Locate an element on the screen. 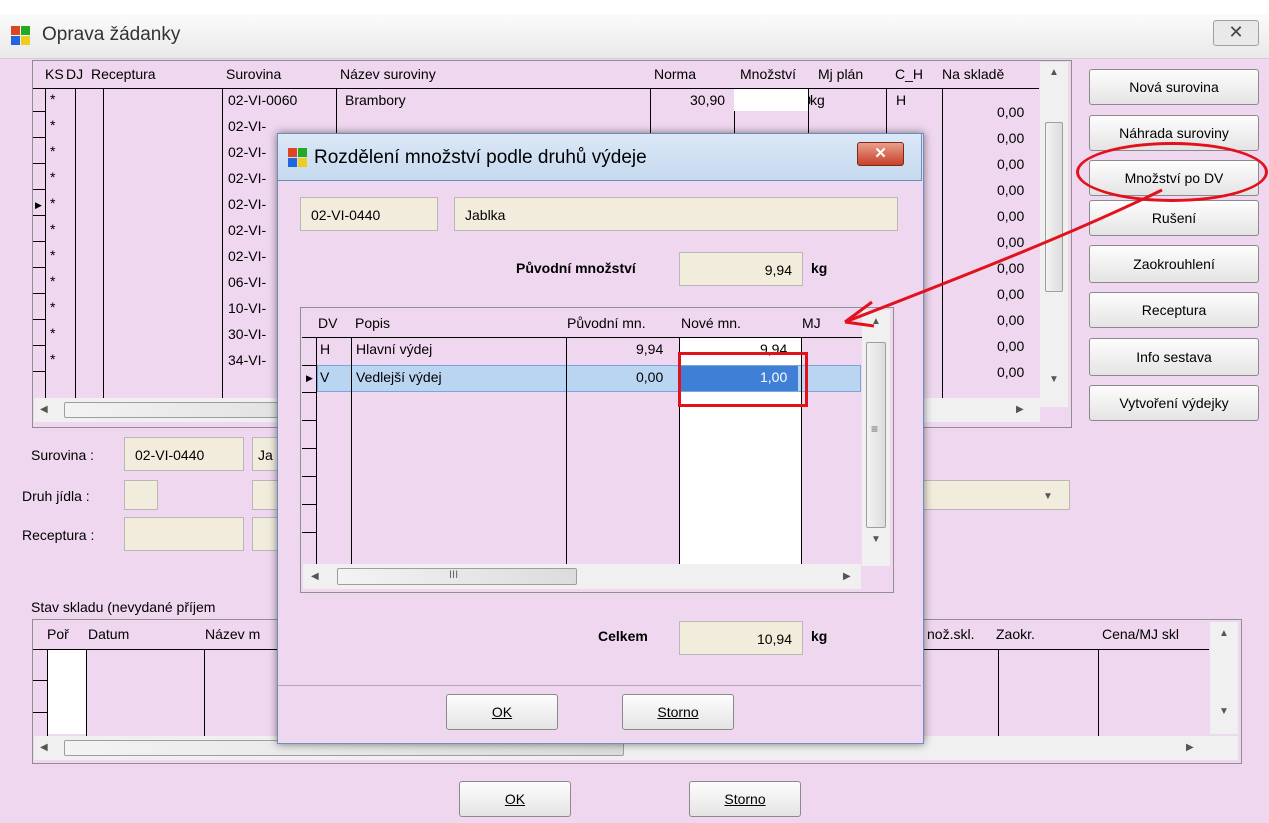  annotation-arrow is located at coordinates (1003, 256).